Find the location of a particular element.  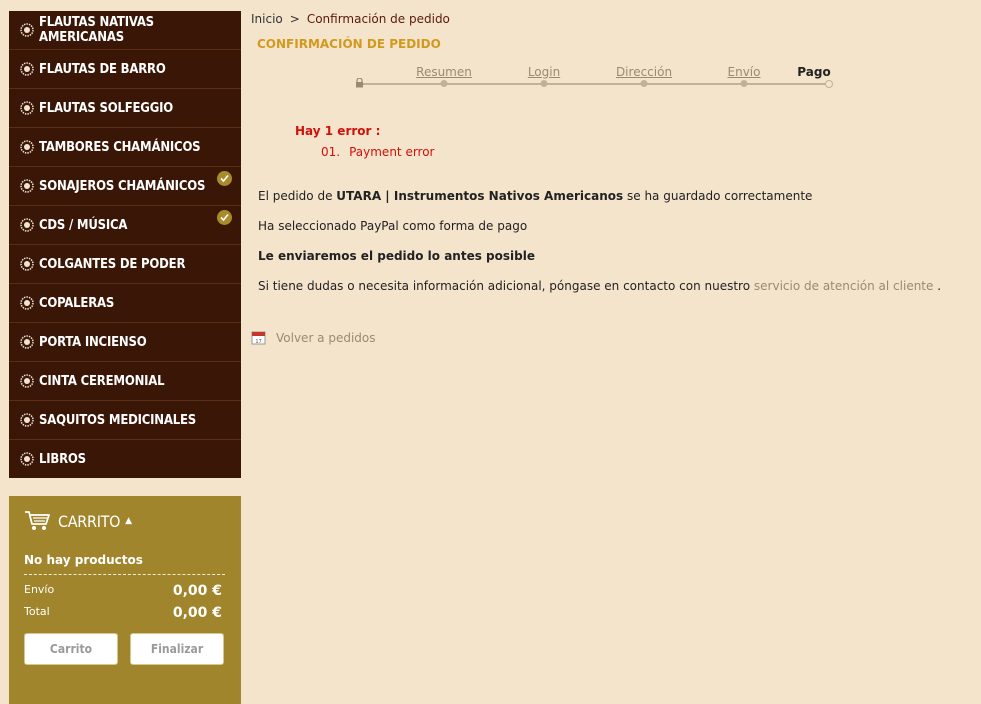

error-item: 01. Payment error is located at coordinates (378, 152).